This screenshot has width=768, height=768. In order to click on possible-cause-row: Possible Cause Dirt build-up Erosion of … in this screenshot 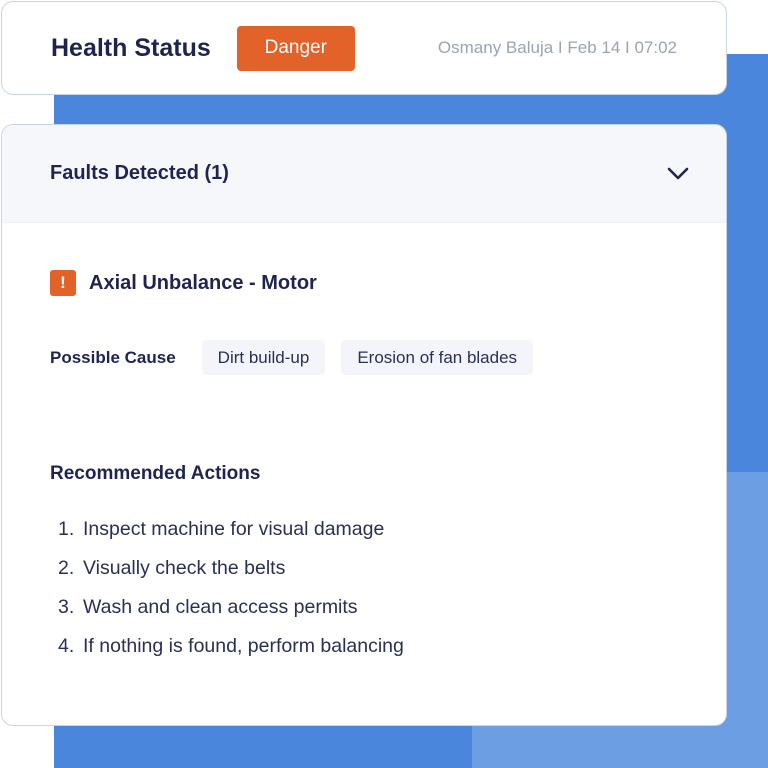, I will do `click(299, 357)`.